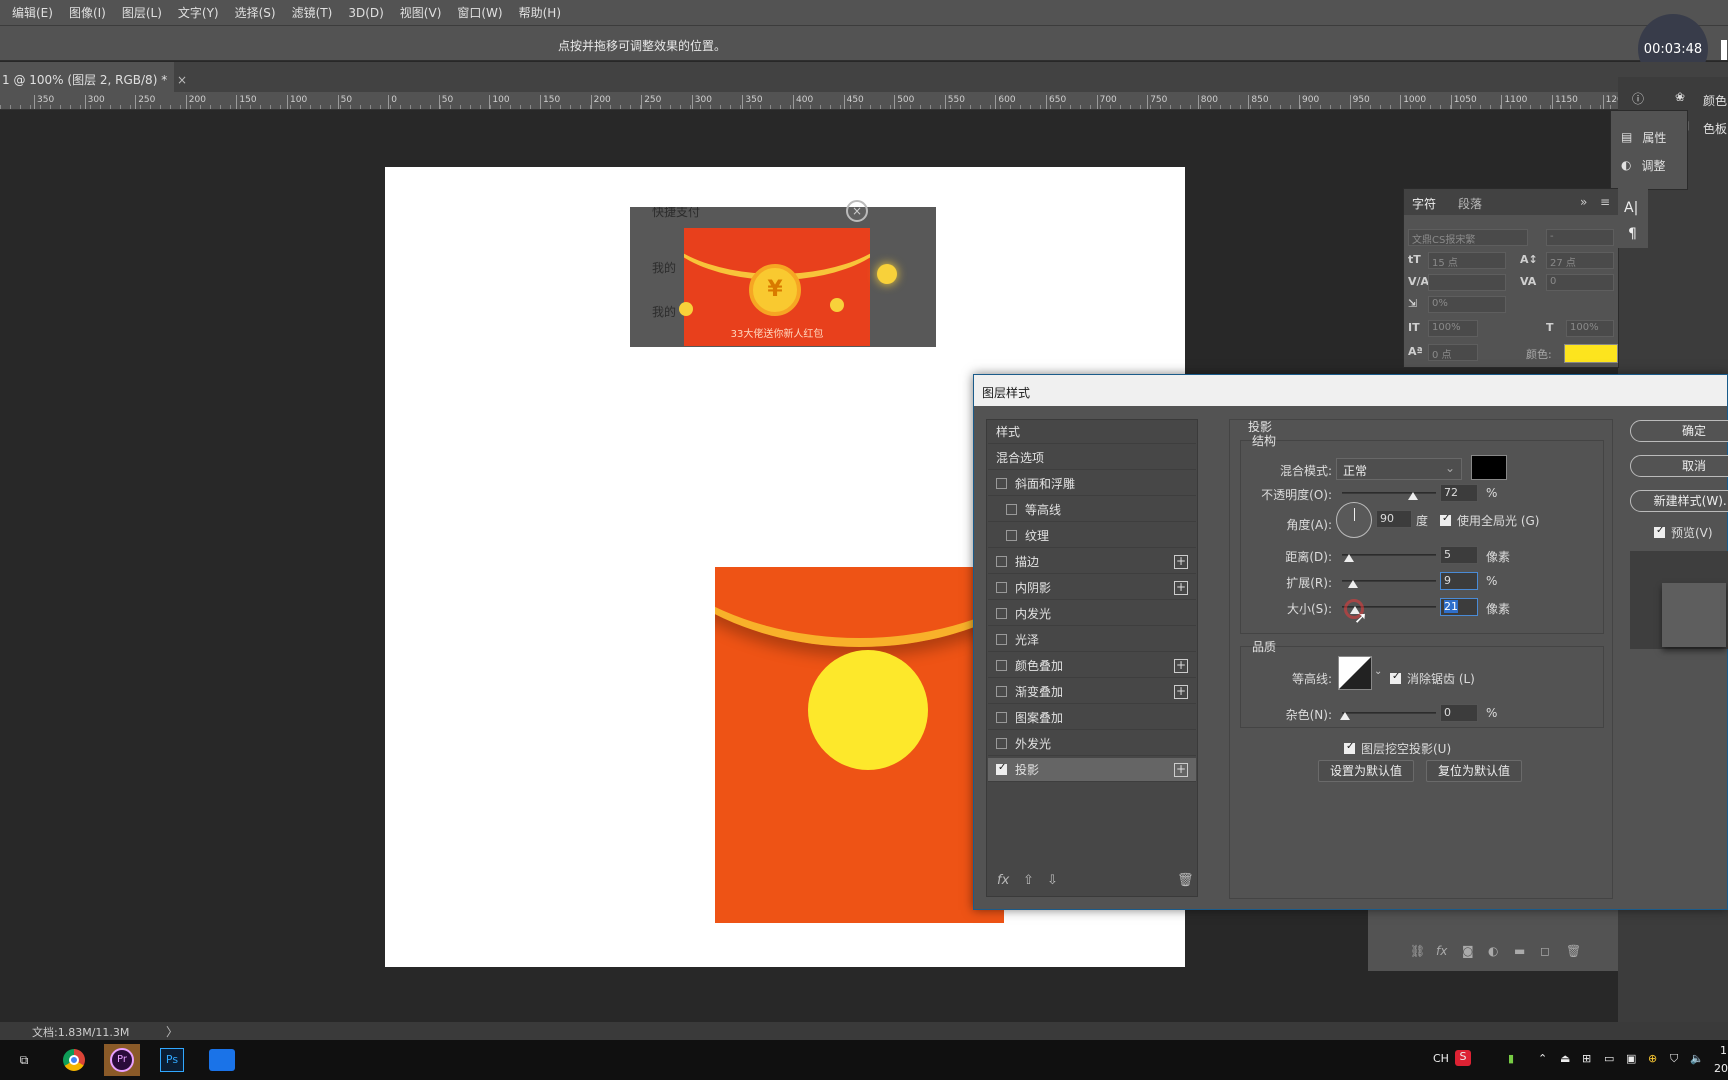 The width and height of the screenshot is (1728, 1080). Describe the element at coordinates (1092, 614) in the screenshot. I see `style-list-item: 内发光` at that location.